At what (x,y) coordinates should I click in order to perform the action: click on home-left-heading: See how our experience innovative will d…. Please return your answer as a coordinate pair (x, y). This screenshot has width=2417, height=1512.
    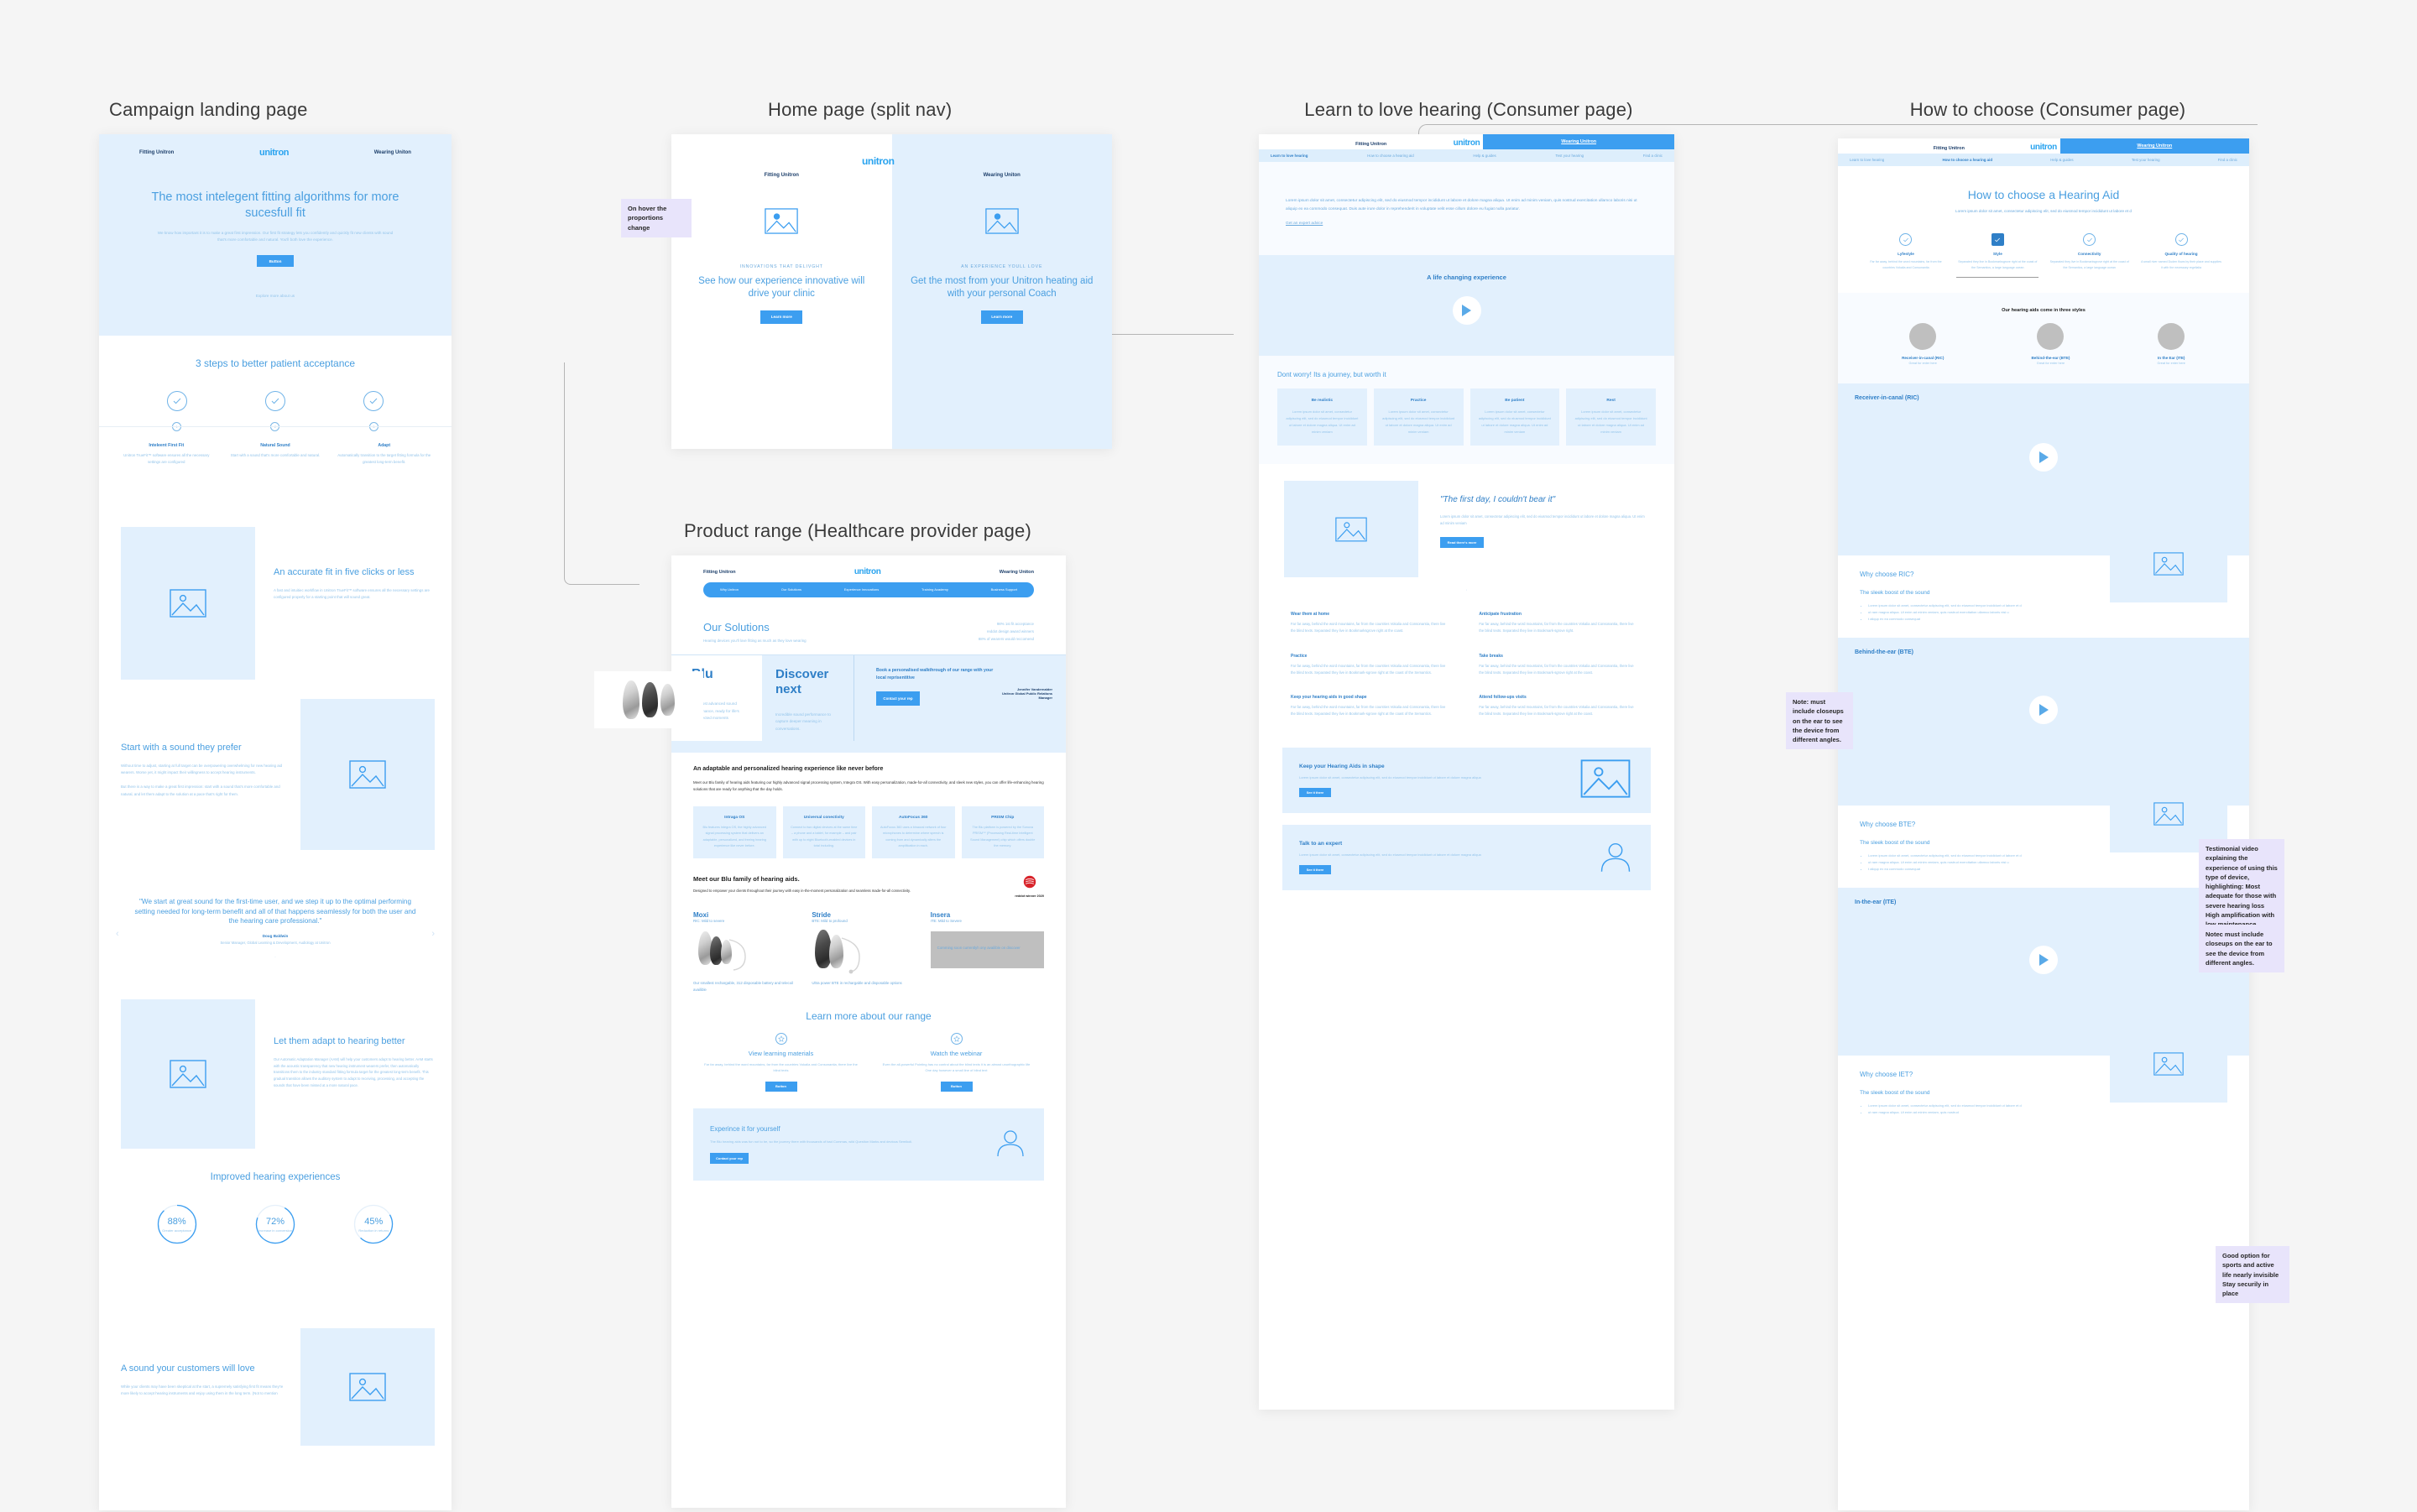
    Looking at the image, I should click on (781, 288).